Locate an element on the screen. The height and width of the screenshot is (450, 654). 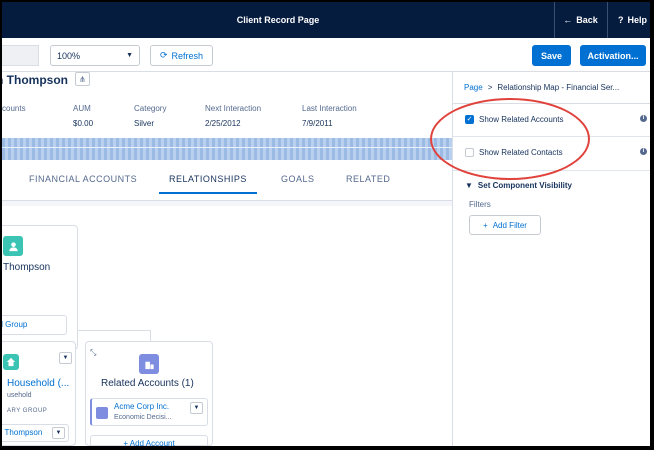
help-icon: ? is located at coordinates (621, 20).